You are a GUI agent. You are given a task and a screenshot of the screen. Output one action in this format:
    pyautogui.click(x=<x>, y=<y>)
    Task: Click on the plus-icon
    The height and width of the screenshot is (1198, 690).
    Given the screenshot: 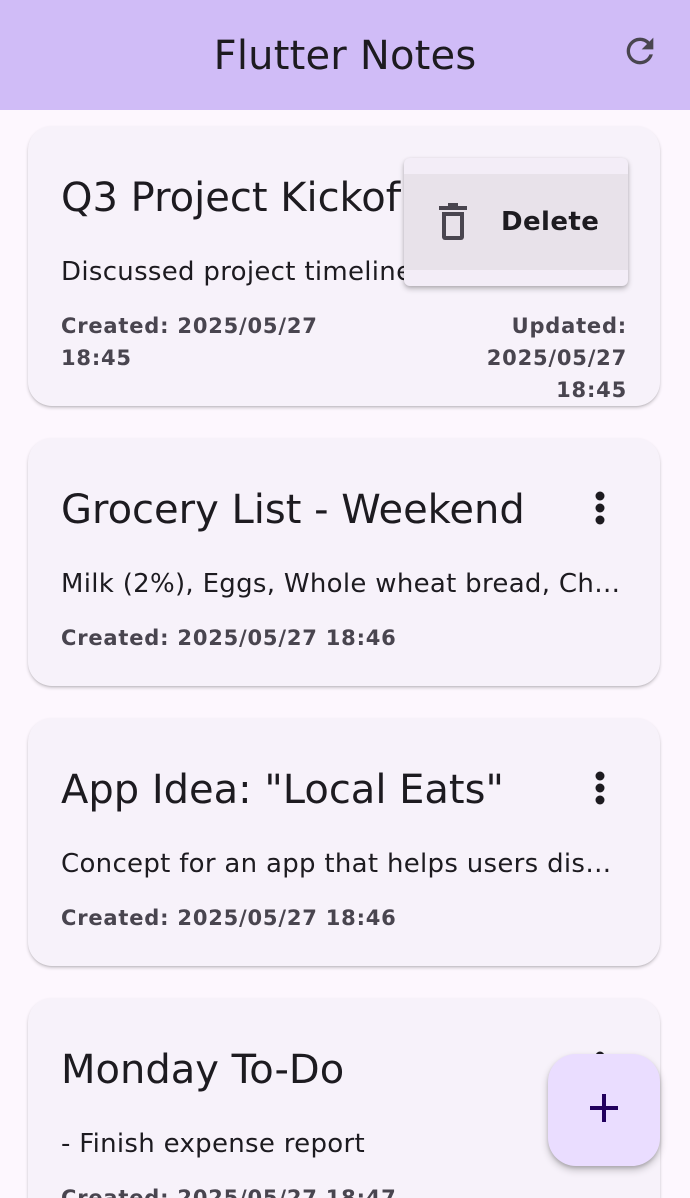 What is the action you would take?
    pyautogui.click(x=604, y=1110)
    